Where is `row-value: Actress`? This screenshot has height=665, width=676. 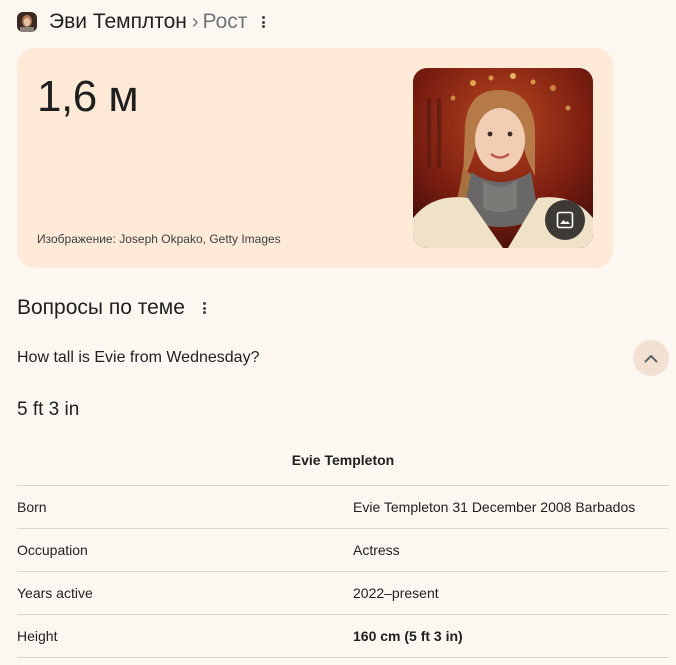
row-value: Actress is located at coordinates (376, 550).